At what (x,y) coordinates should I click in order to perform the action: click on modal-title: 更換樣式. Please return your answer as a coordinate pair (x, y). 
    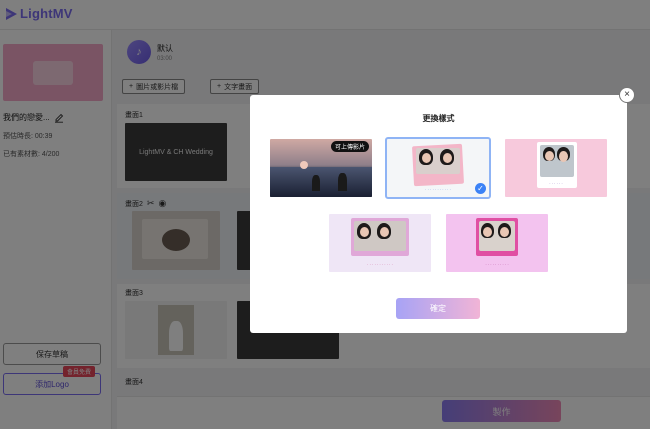
    Looking at the image, I should click on (438, 118).